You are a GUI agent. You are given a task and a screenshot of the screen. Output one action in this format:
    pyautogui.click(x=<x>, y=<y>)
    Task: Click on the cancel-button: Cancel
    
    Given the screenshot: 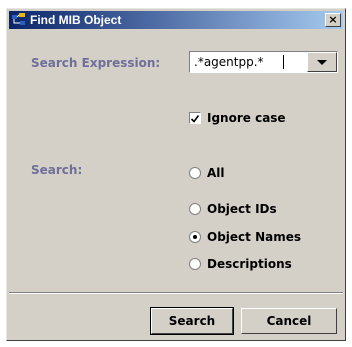 What is the action you would take?
    pyautogui.click(x=289, y=321)
    